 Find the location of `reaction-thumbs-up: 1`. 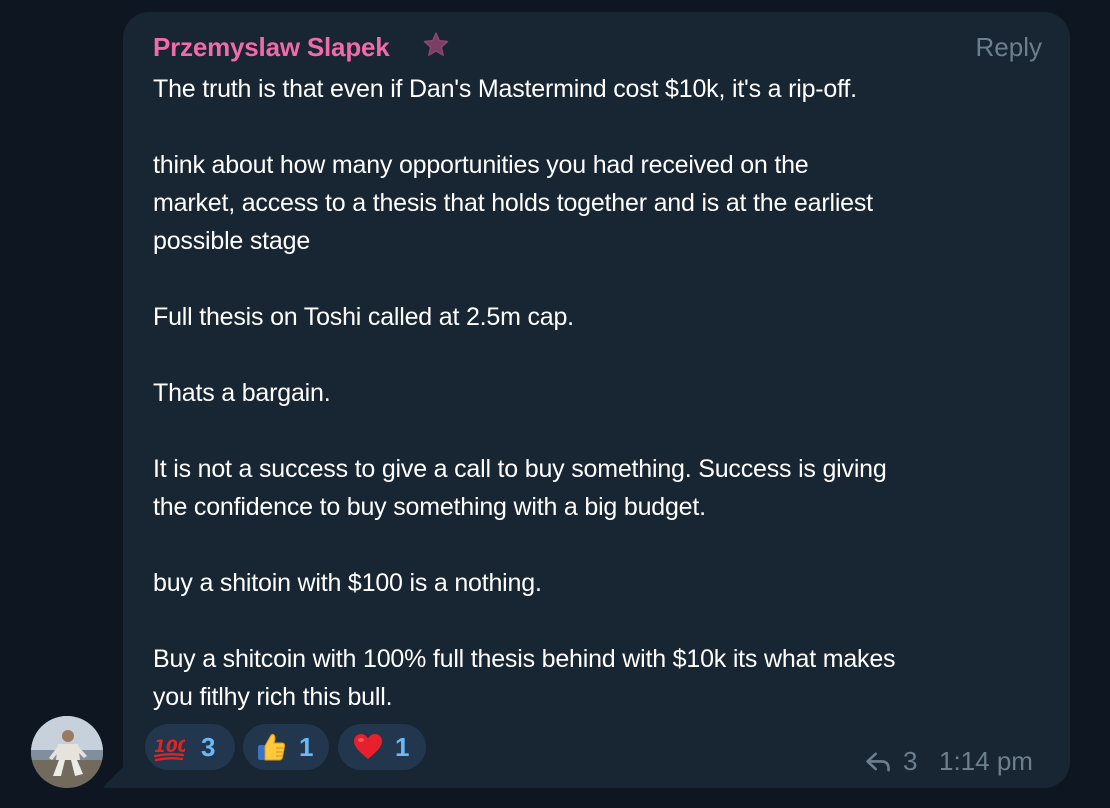

reaction-thumbs-up: 1 is located at coordinates (286, 747).